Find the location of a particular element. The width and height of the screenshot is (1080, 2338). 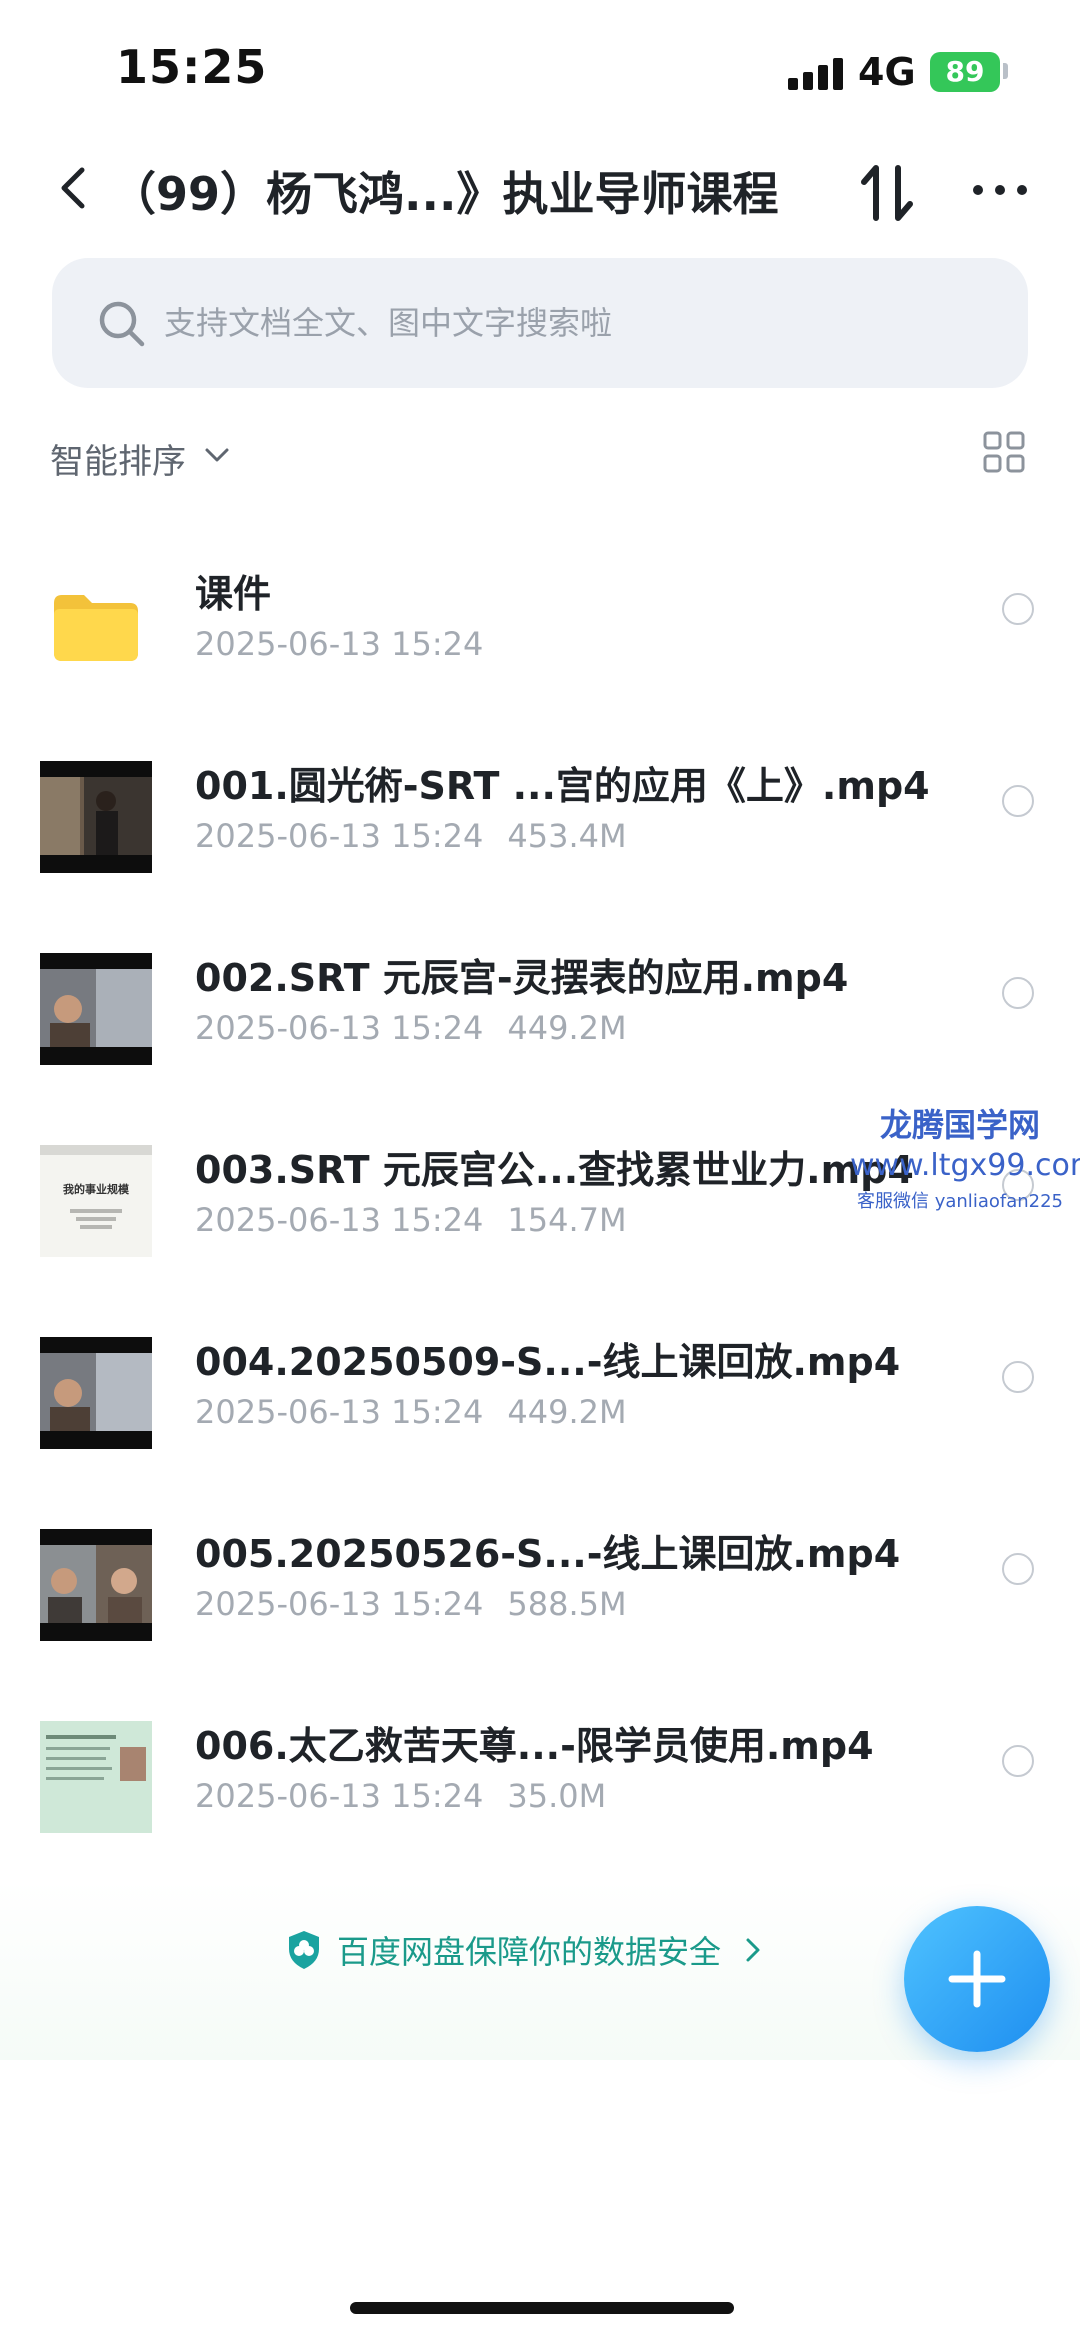

slide-thumbnail is located at coordinates (96, 1777).